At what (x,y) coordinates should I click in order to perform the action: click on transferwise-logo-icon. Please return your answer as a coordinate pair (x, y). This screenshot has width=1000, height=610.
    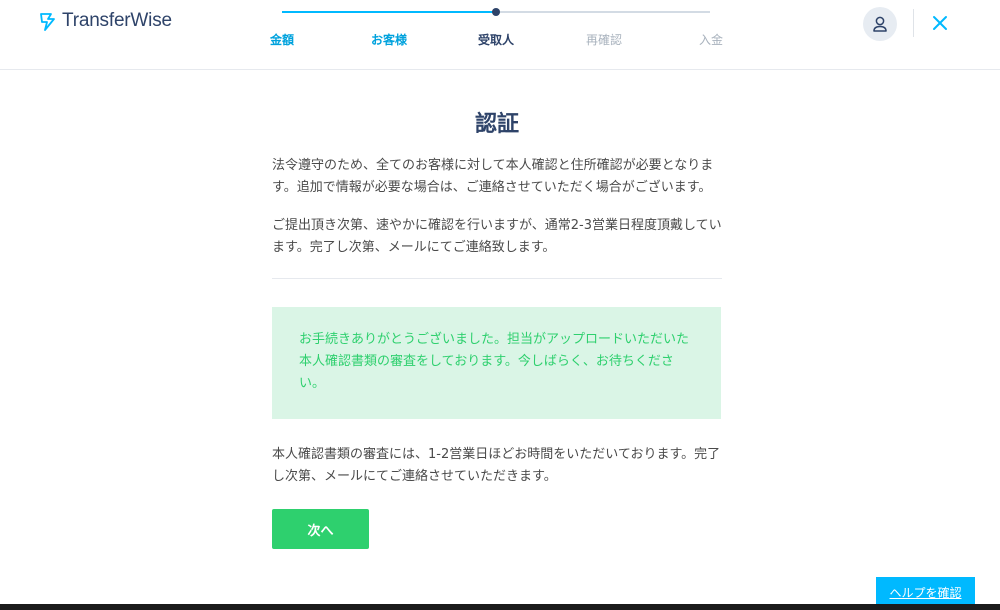
    Looking at the image, I should click on (47, 22).